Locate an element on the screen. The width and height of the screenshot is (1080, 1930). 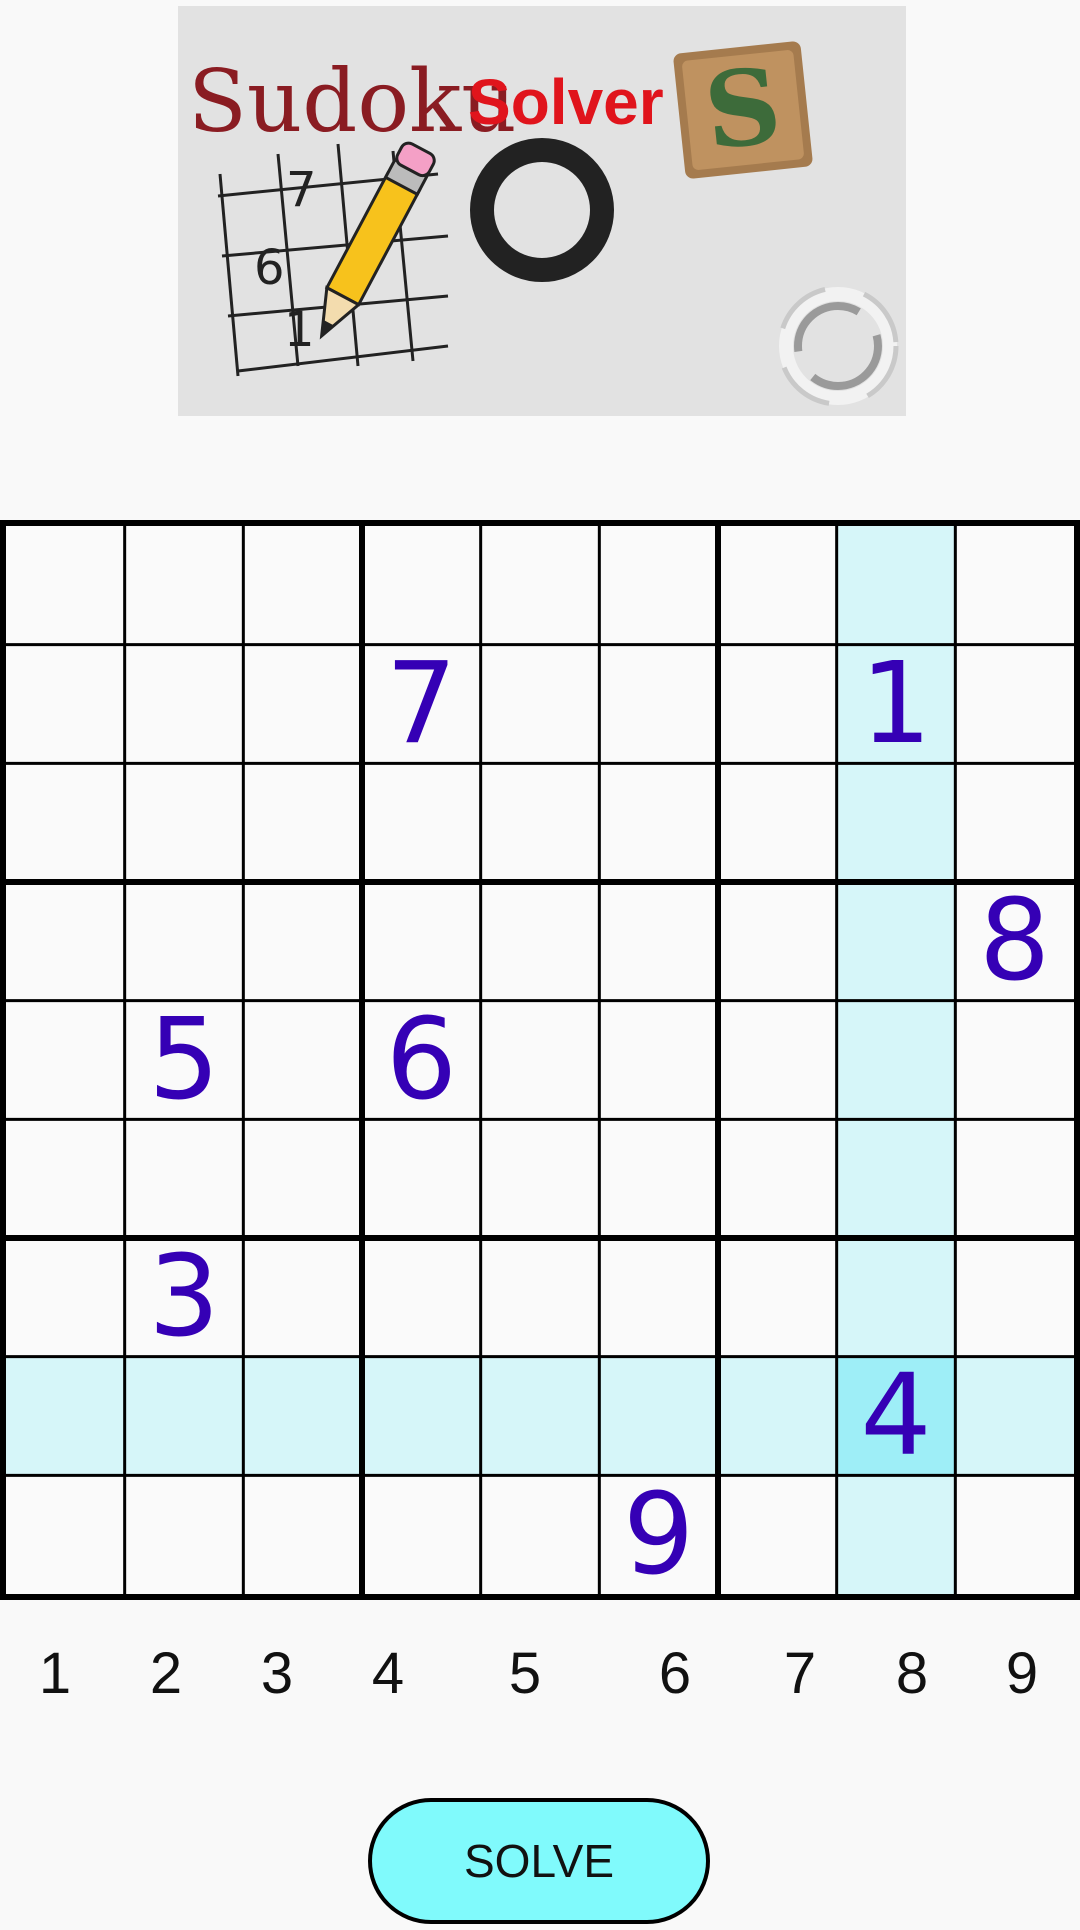
board-cell-r7-c7 is located at coordinates (777, 1297).